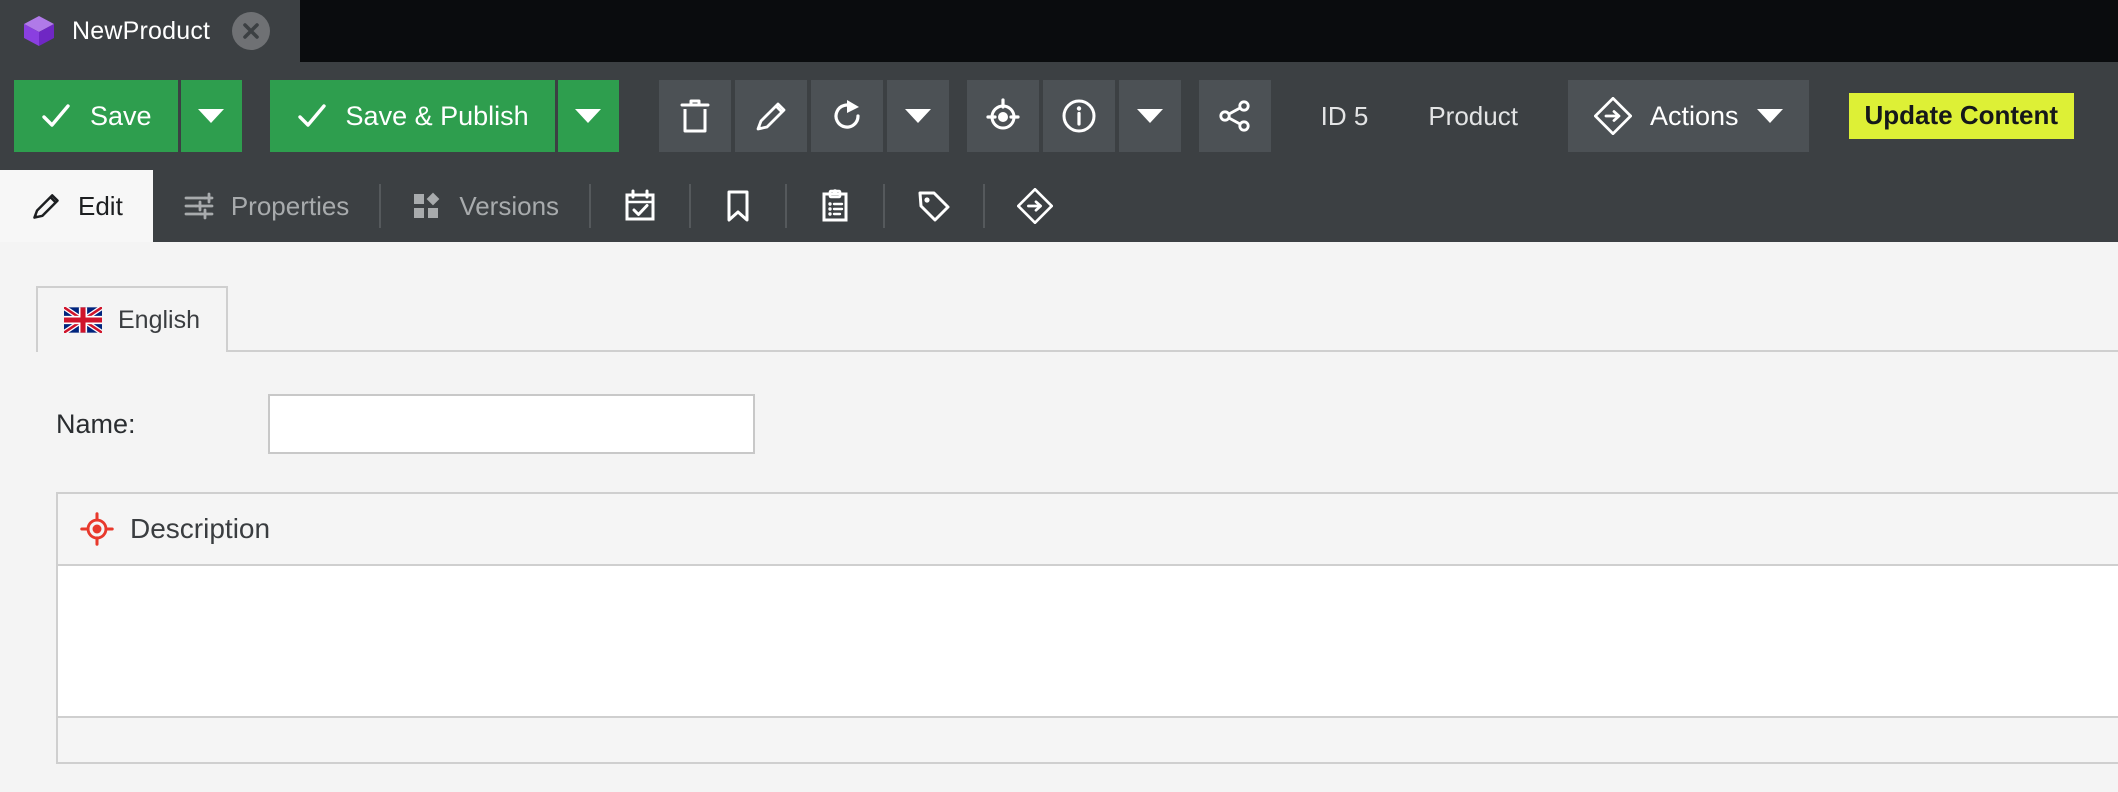 The width and height of the screenshot is (2118, 792). I want to click on versions-icon, so click(427, 206).